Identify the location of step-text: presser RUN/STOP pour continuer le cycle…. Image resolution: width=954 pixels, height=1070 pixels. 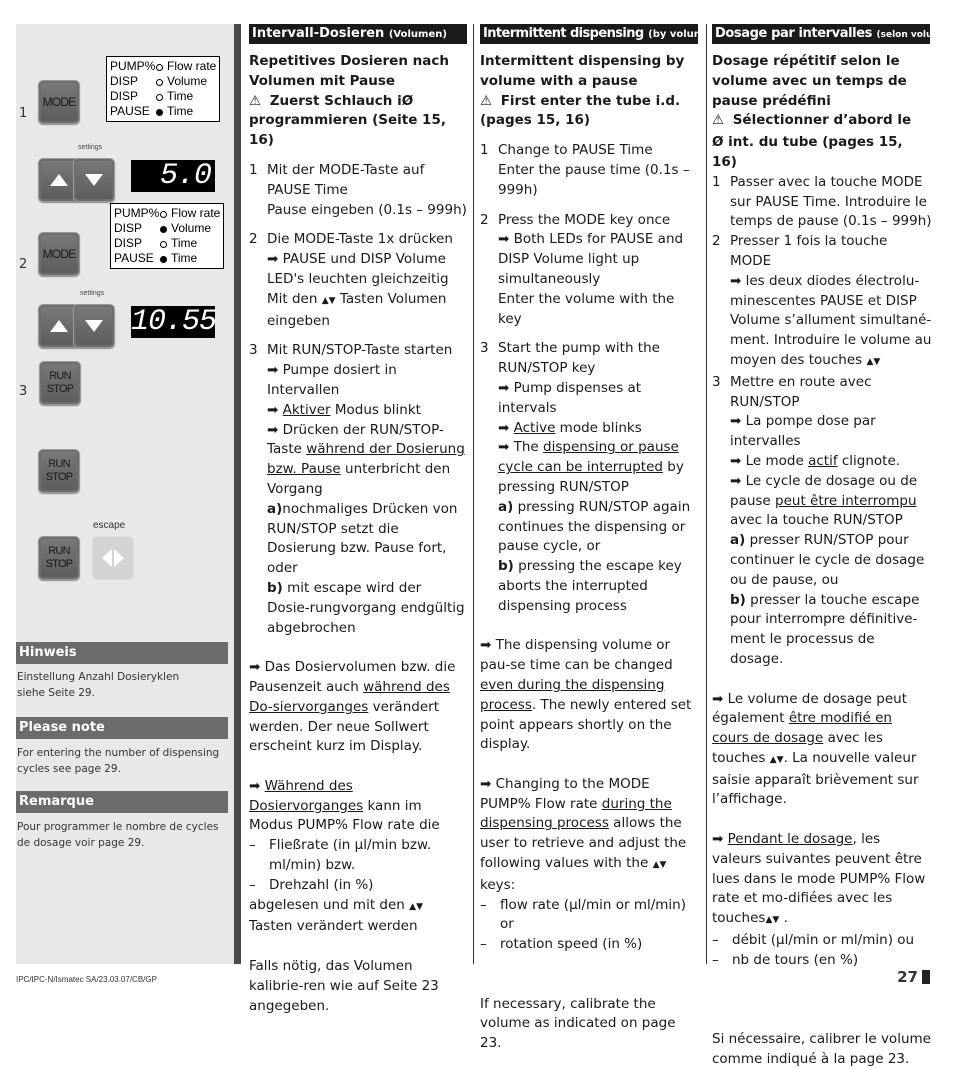
(827, 560).